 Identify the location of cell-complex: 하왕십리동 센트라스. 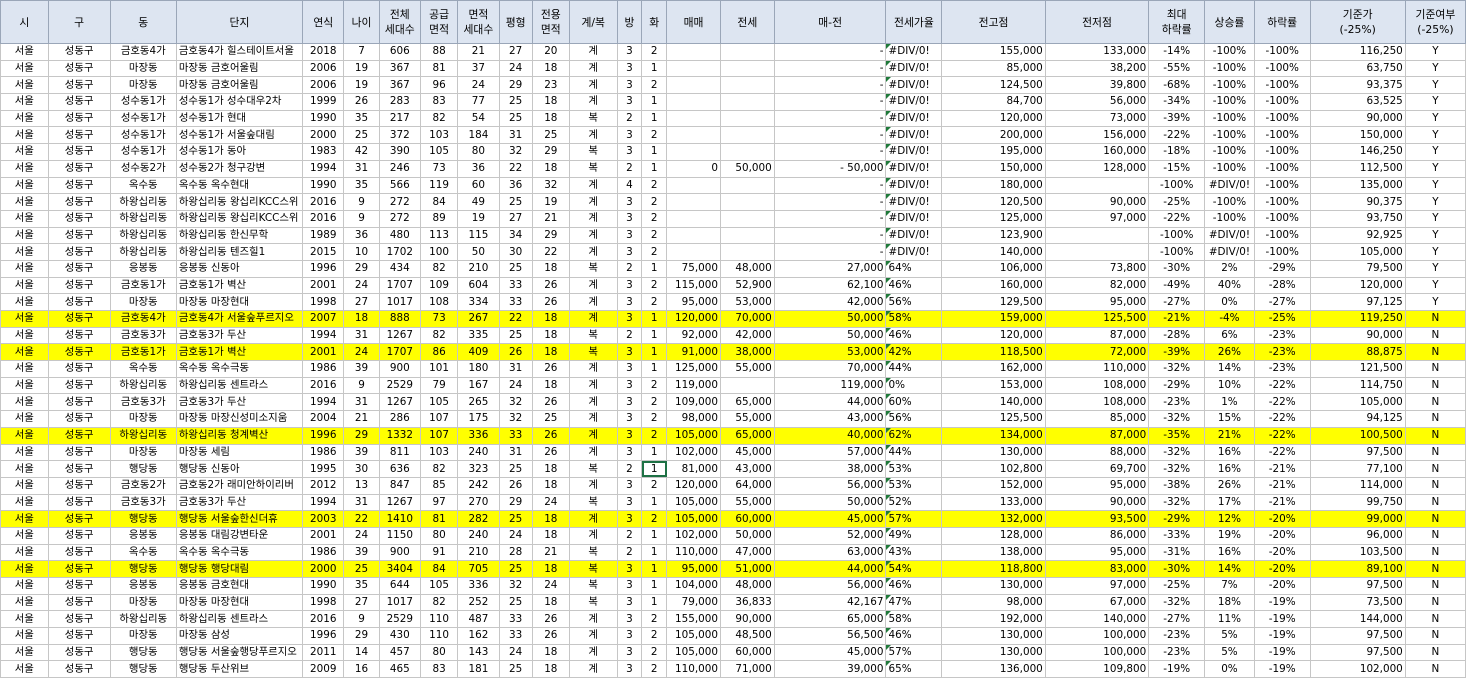
(239, 385).